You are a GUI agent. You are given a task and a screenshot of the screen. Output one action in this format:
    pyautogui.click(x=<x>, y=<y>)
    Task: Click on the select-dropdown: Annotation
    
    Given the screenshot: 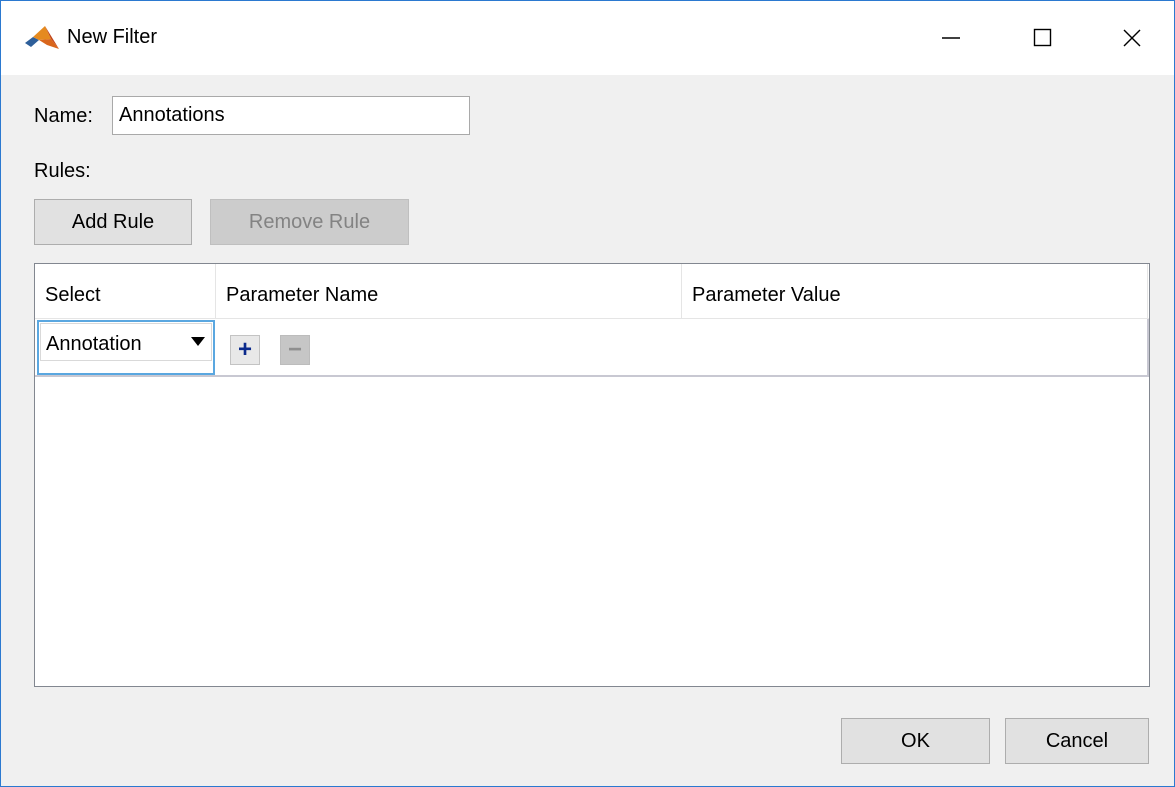 What is the action you would take?
    pyautogui.click(x=126, y=347)
    